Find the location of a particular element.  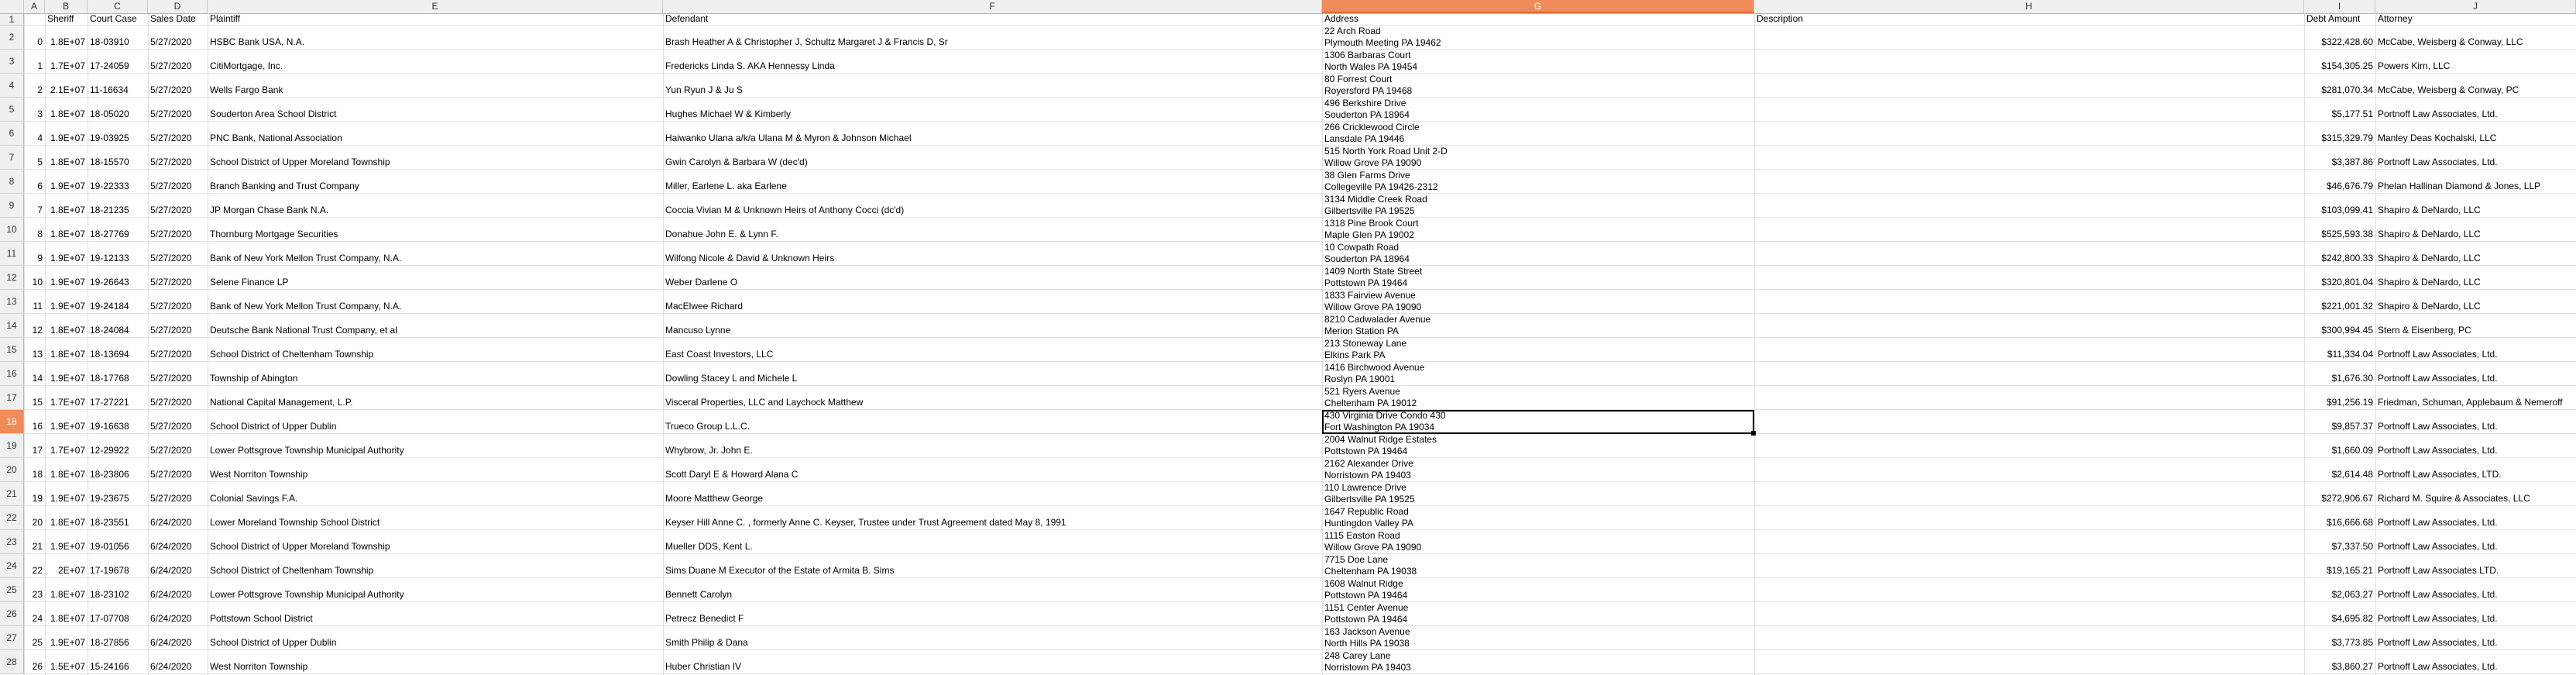

header-cell-d: Sales Date is located at coordinates (178, 19).